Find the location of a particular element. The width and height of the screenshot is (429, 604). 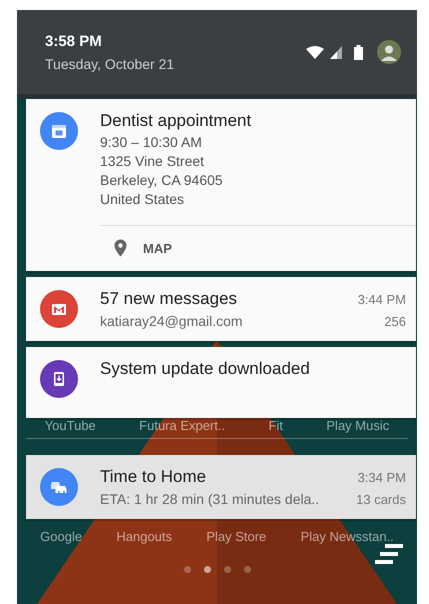

map-action-button: MAP is located at coordinates (258, 248).